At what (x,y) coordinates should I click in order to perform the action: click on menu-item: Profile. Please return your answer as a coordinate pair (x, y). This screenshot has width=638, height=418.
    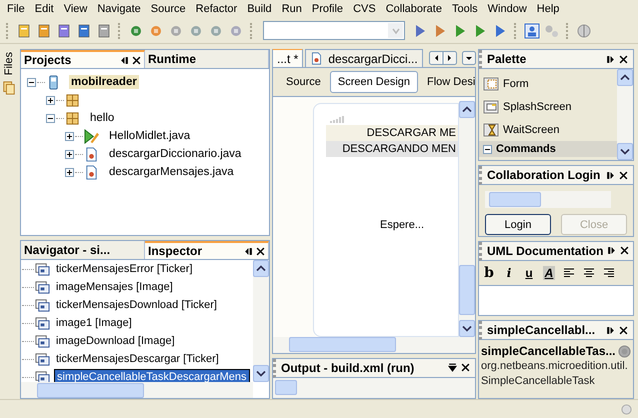
    Looking at the image, I should click on (327, 9).